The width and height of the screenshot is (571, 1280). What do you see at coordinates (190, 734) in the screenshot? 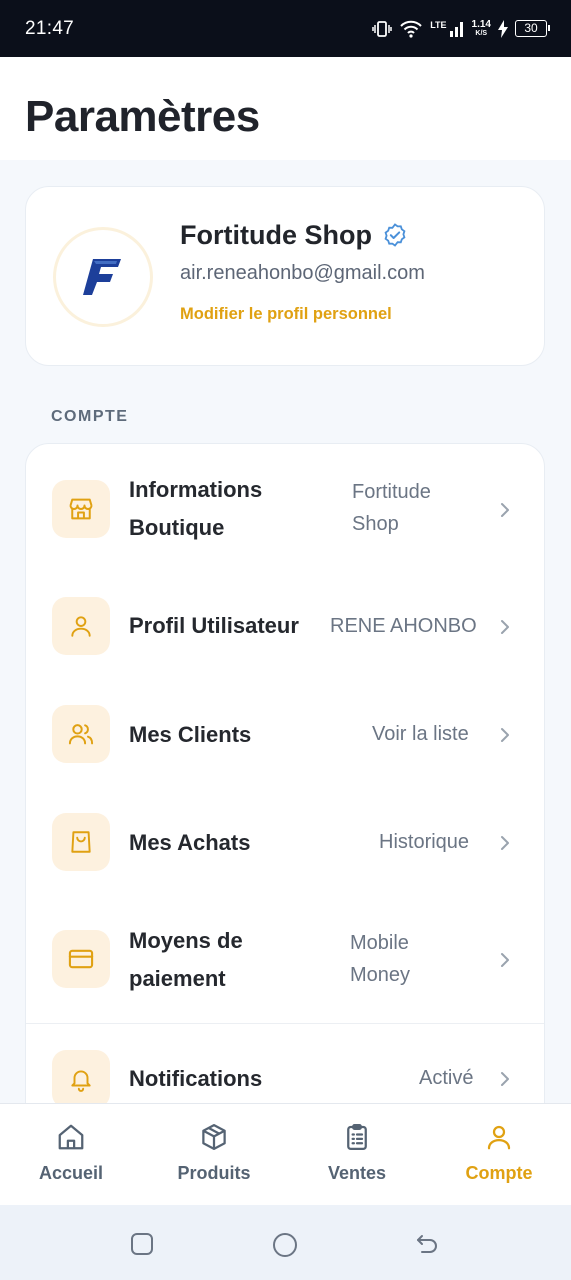
I see `settings-row-label: Mes Clients` at bounding box center [190, 734].